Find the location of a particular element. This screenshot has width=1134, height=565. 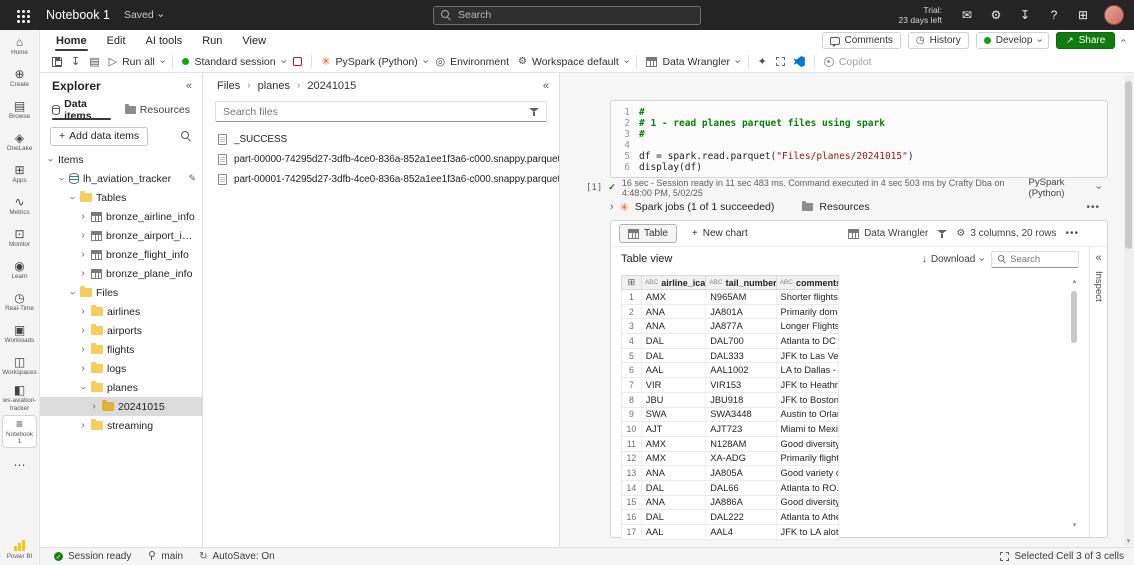

tree-item-bronze-airport-info: › bronze_airport_info is located at coordinates (121, 235).